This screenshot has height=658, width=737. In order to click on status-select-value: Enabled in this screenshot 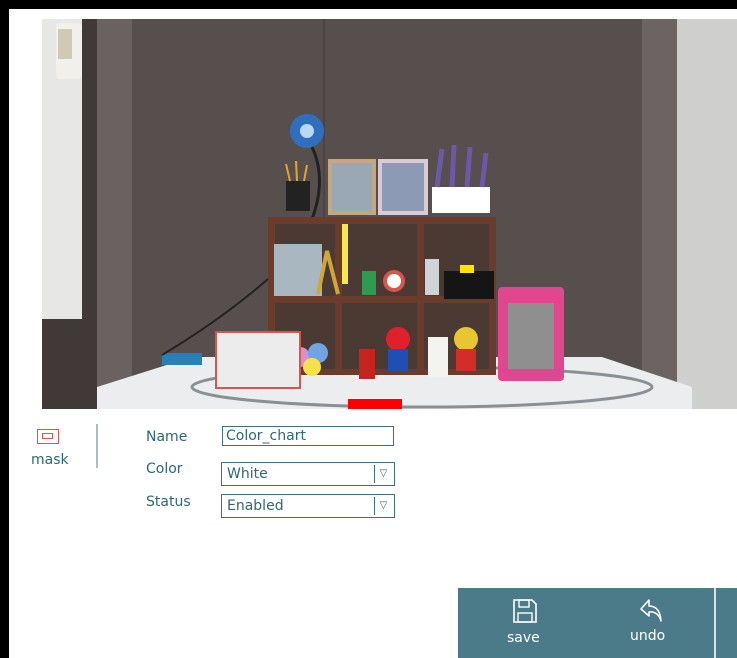, I will do `click(255, 506)`.